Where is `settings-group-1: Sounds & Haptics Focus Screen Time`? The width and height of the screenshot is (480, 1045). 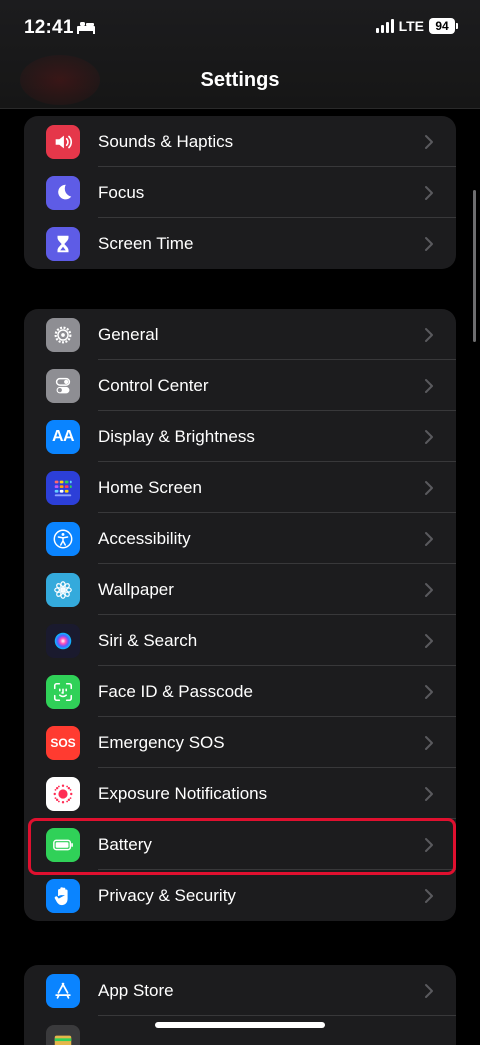
settings-group-1: Sounds & Haptics Focus Screen Time is located at coordinates (240, 192).